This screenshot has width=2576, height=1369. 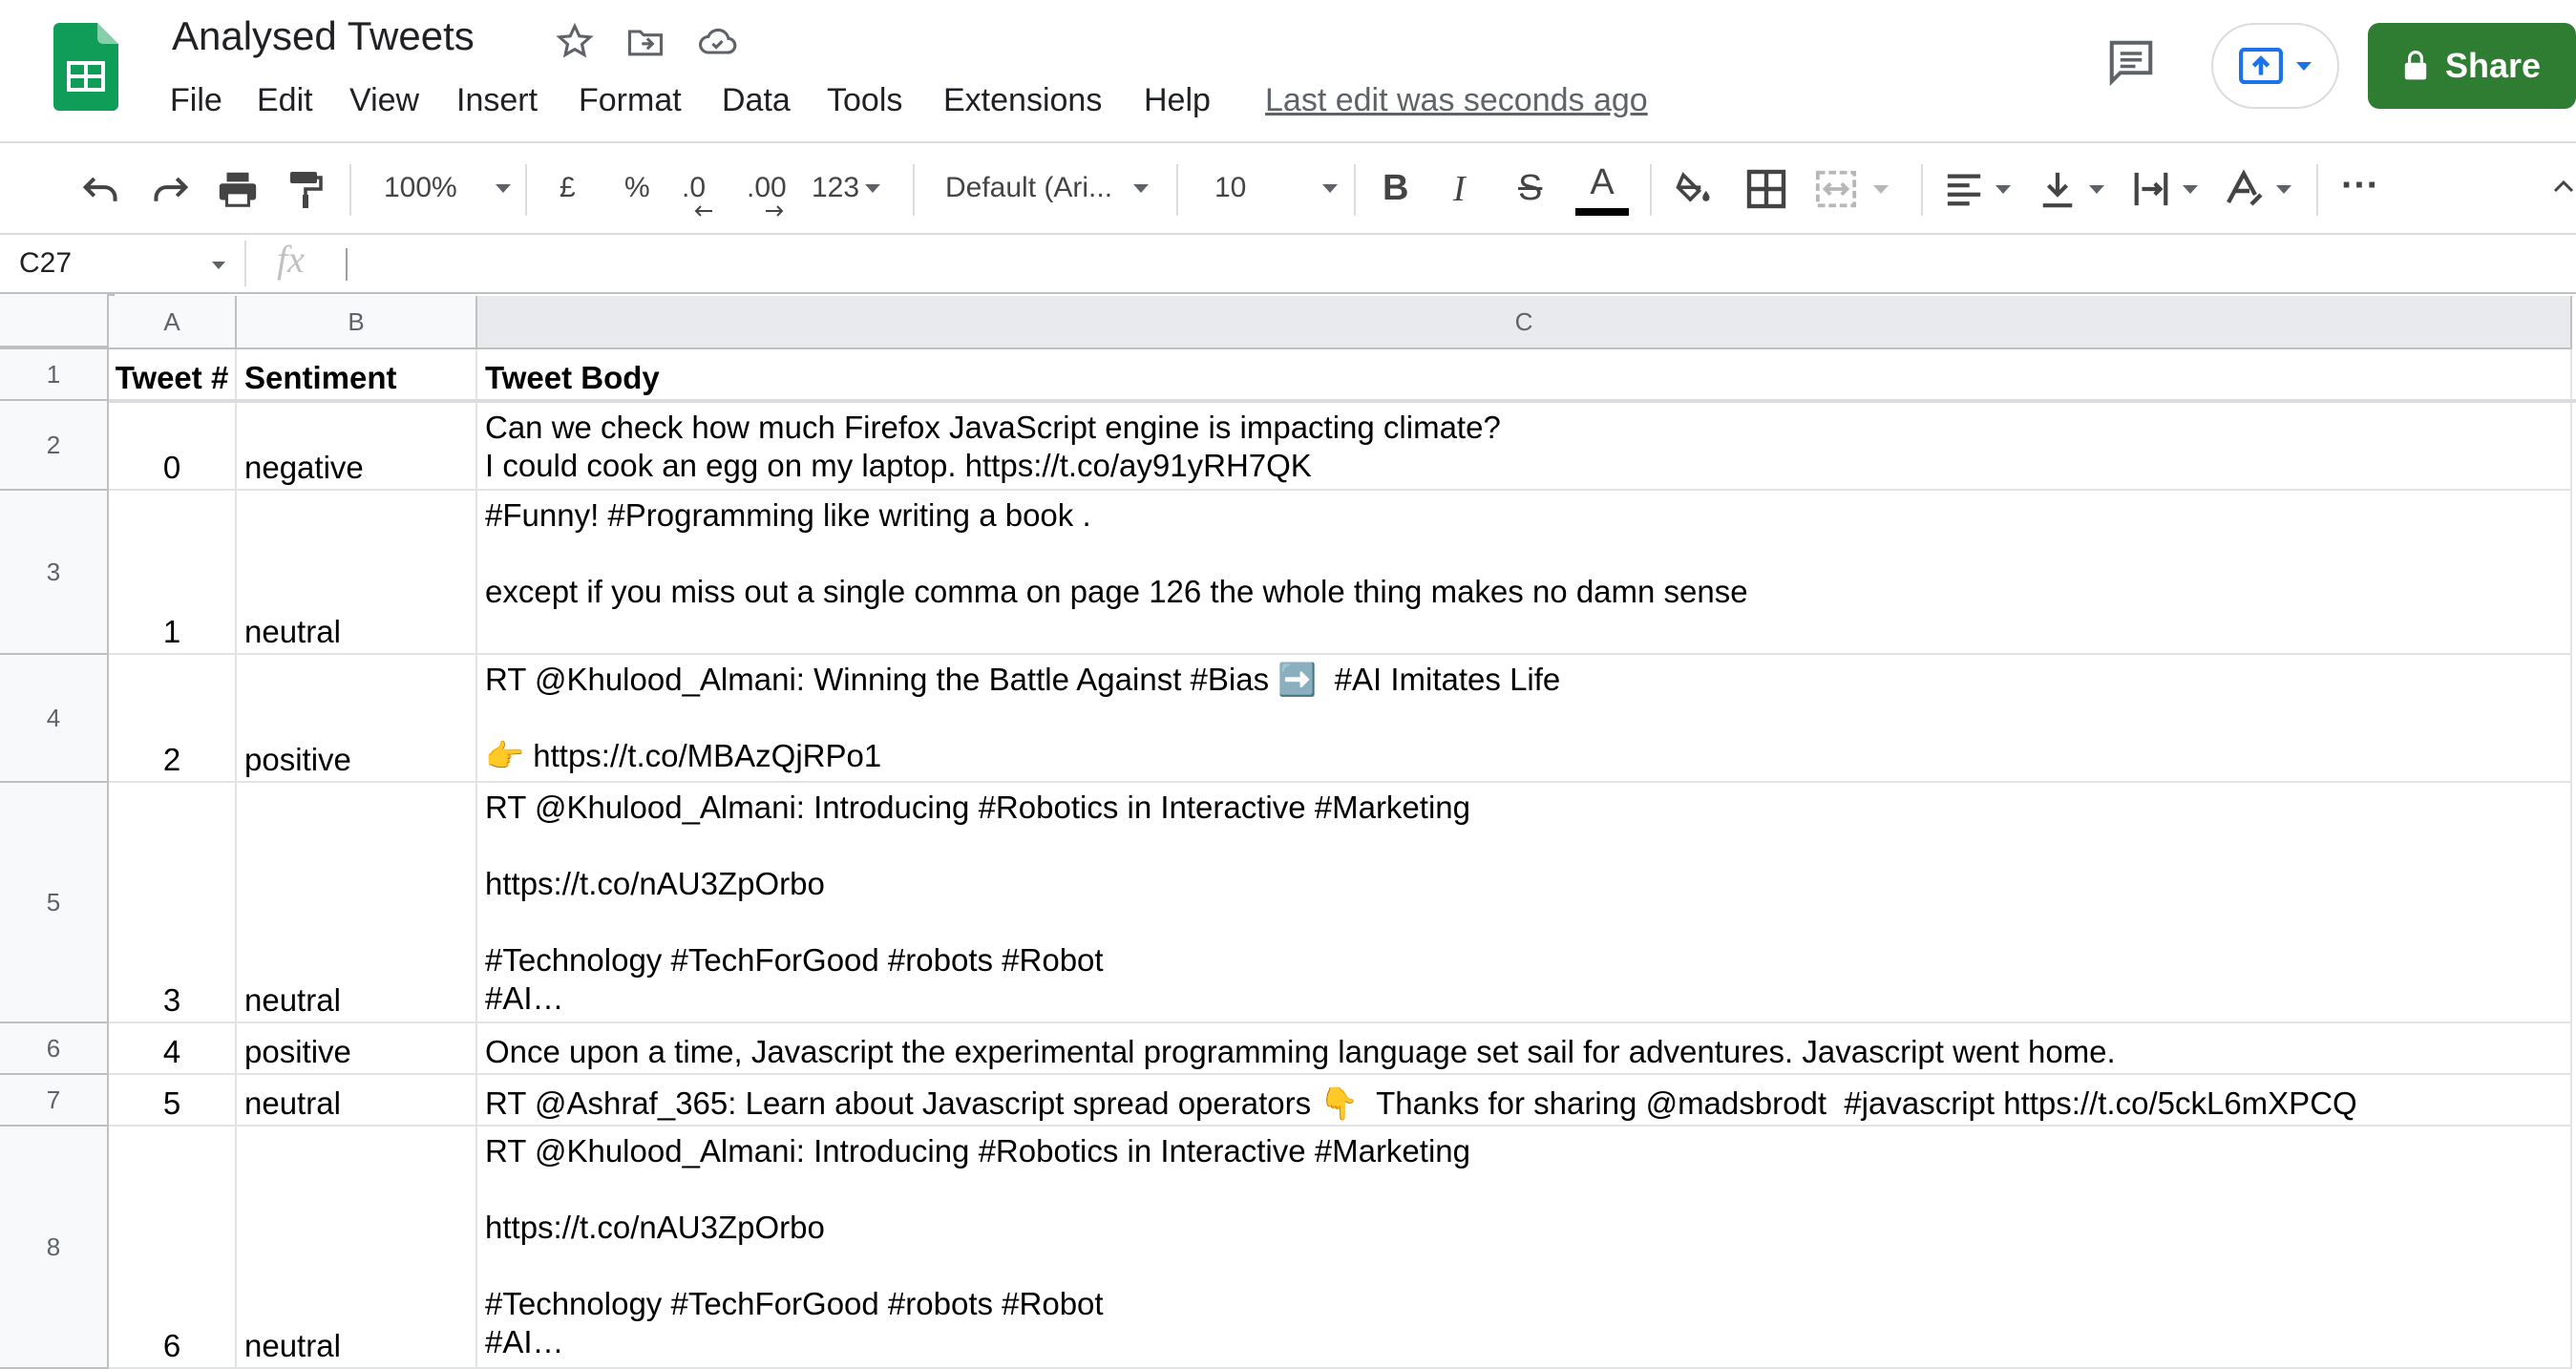 What do you see at coordinates (54, 1049) in the screenshot?
I see `row-header: 6` at bounding box center [54, 1049].